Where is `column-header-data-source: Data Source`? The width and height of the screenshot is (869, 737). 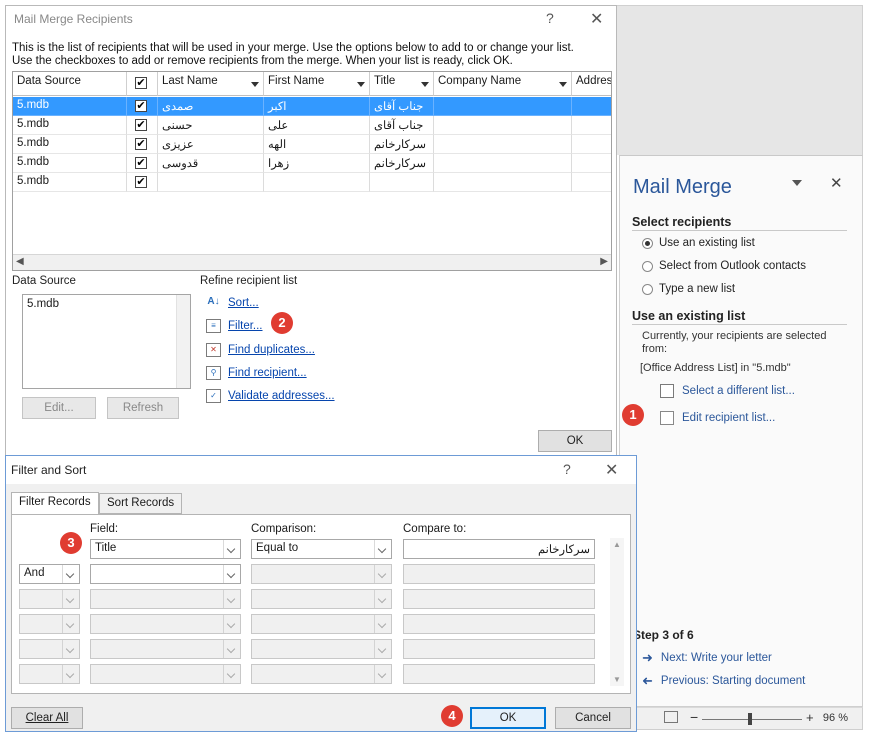 column-header-data-source: Data Source is located at coordinates (70, 84).